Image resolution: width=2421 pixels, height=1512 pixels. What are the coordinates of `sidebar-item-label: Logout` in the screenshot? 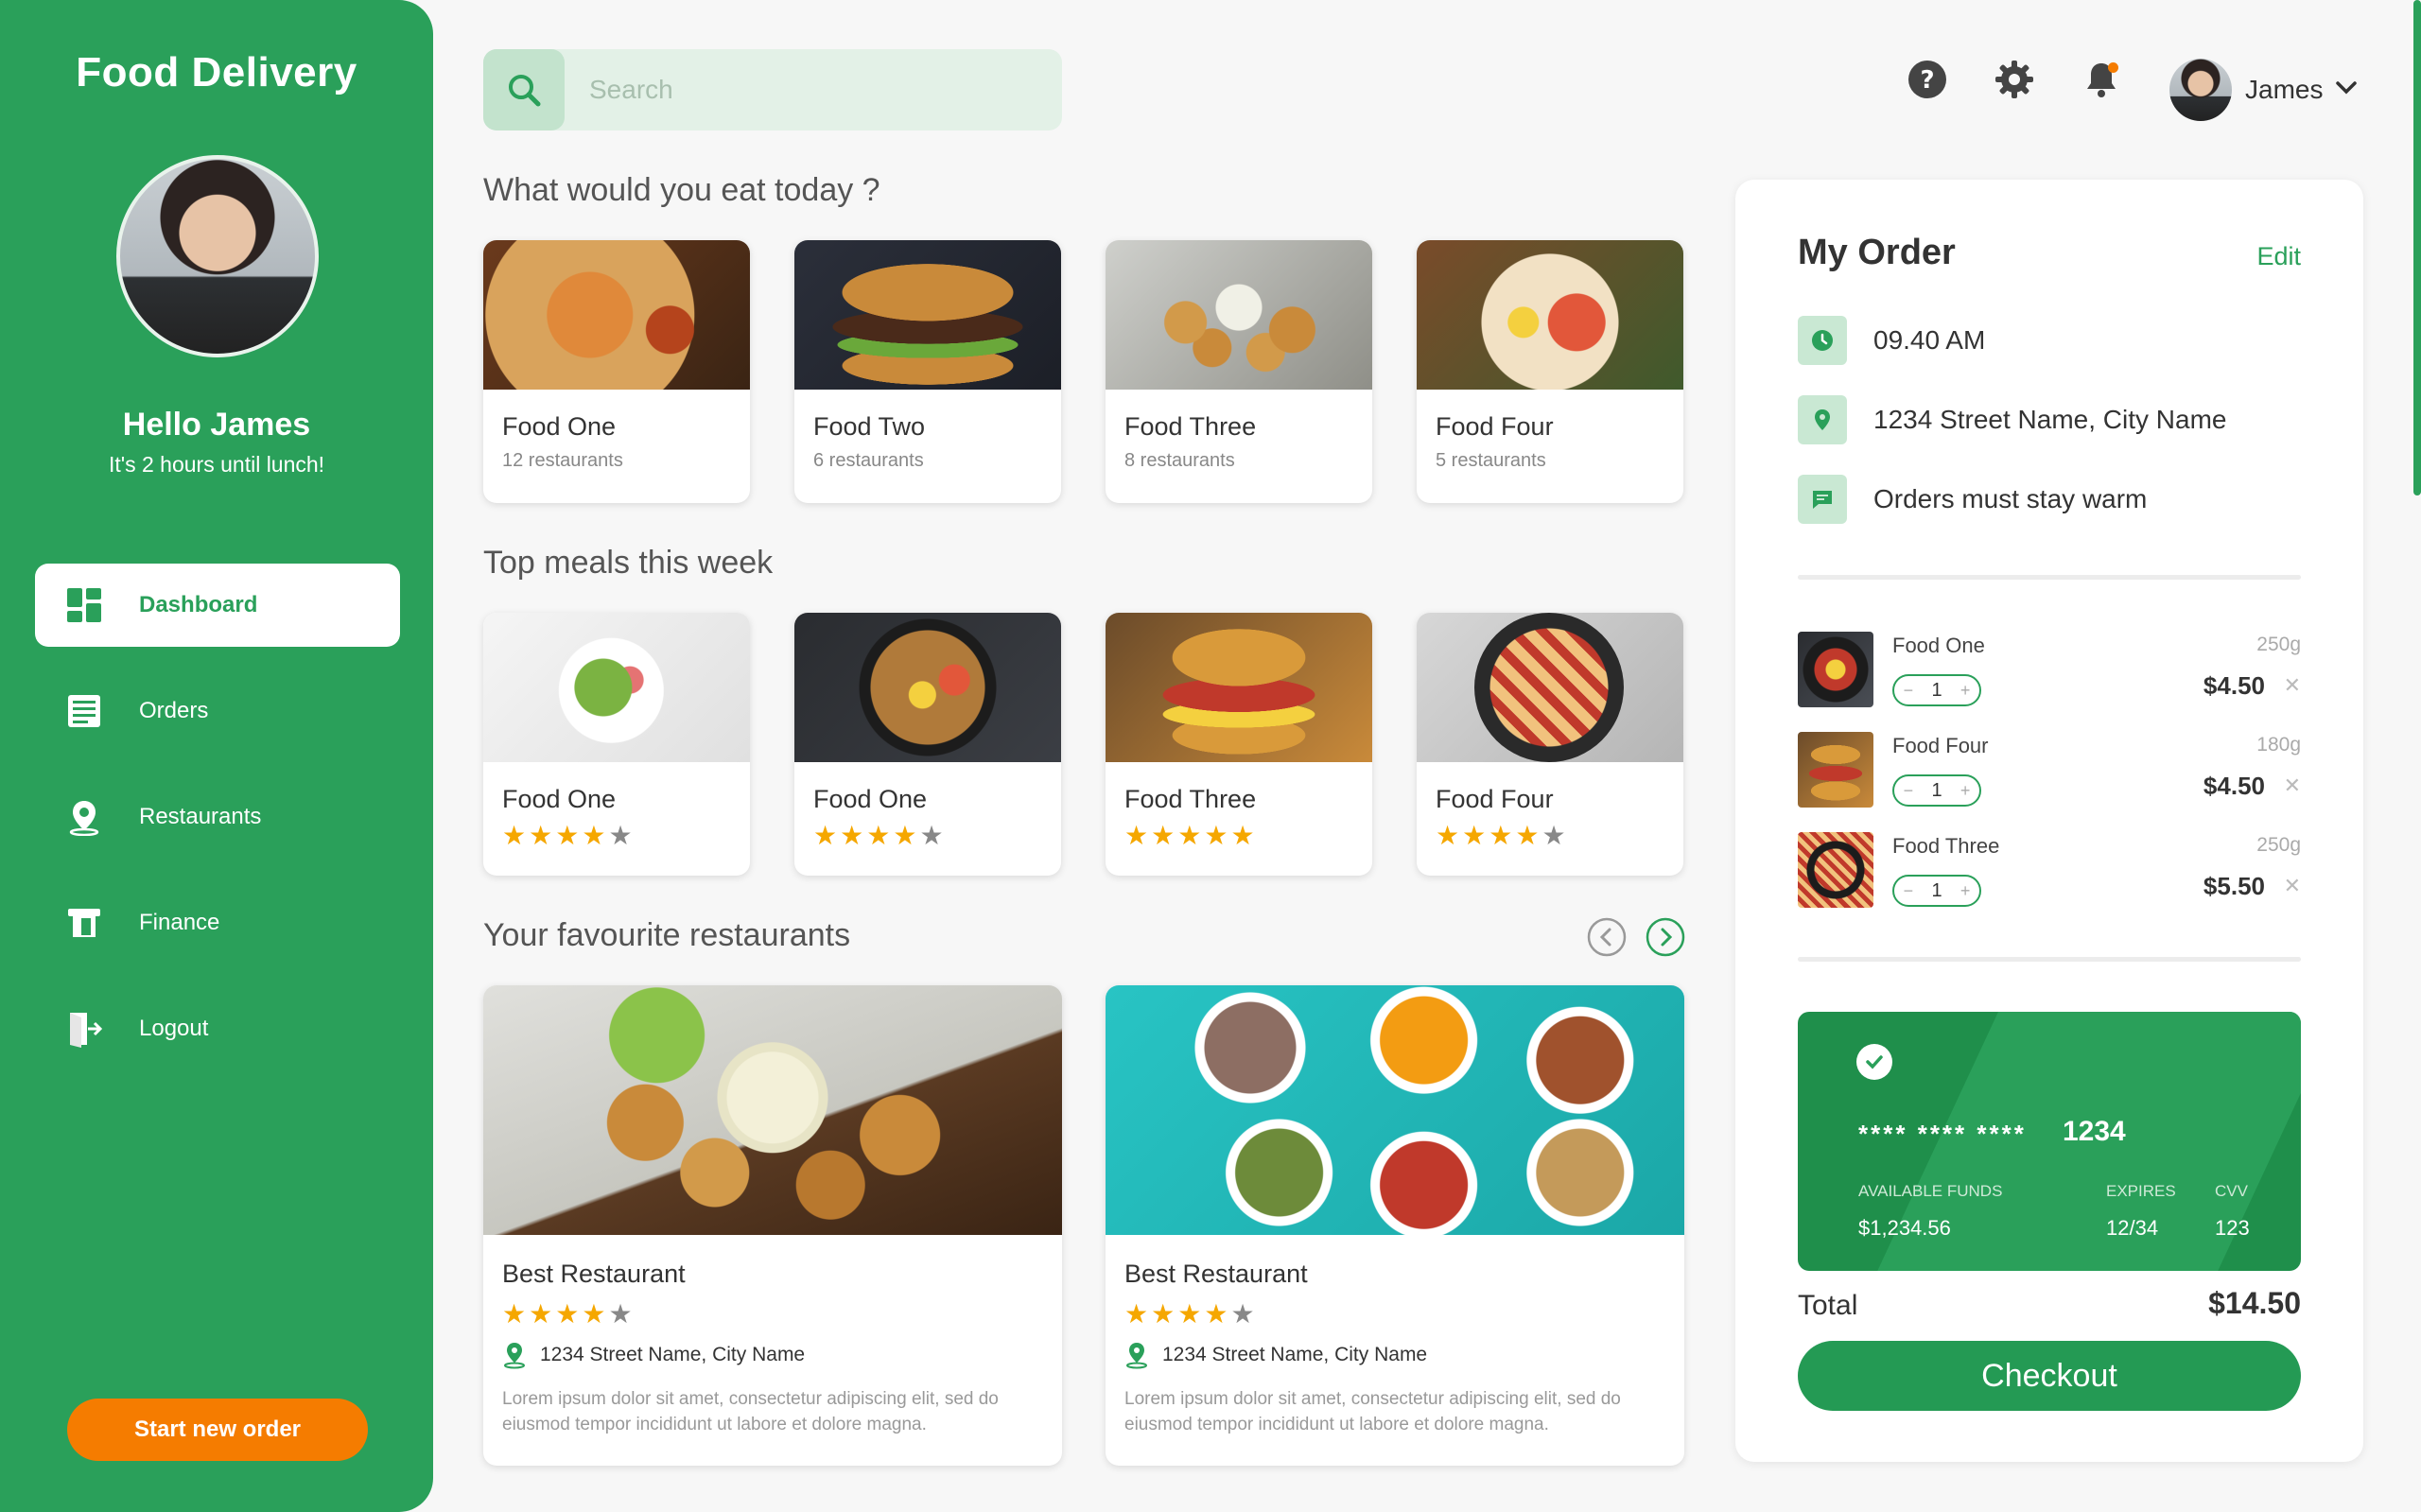 It's located at (174, 1029).